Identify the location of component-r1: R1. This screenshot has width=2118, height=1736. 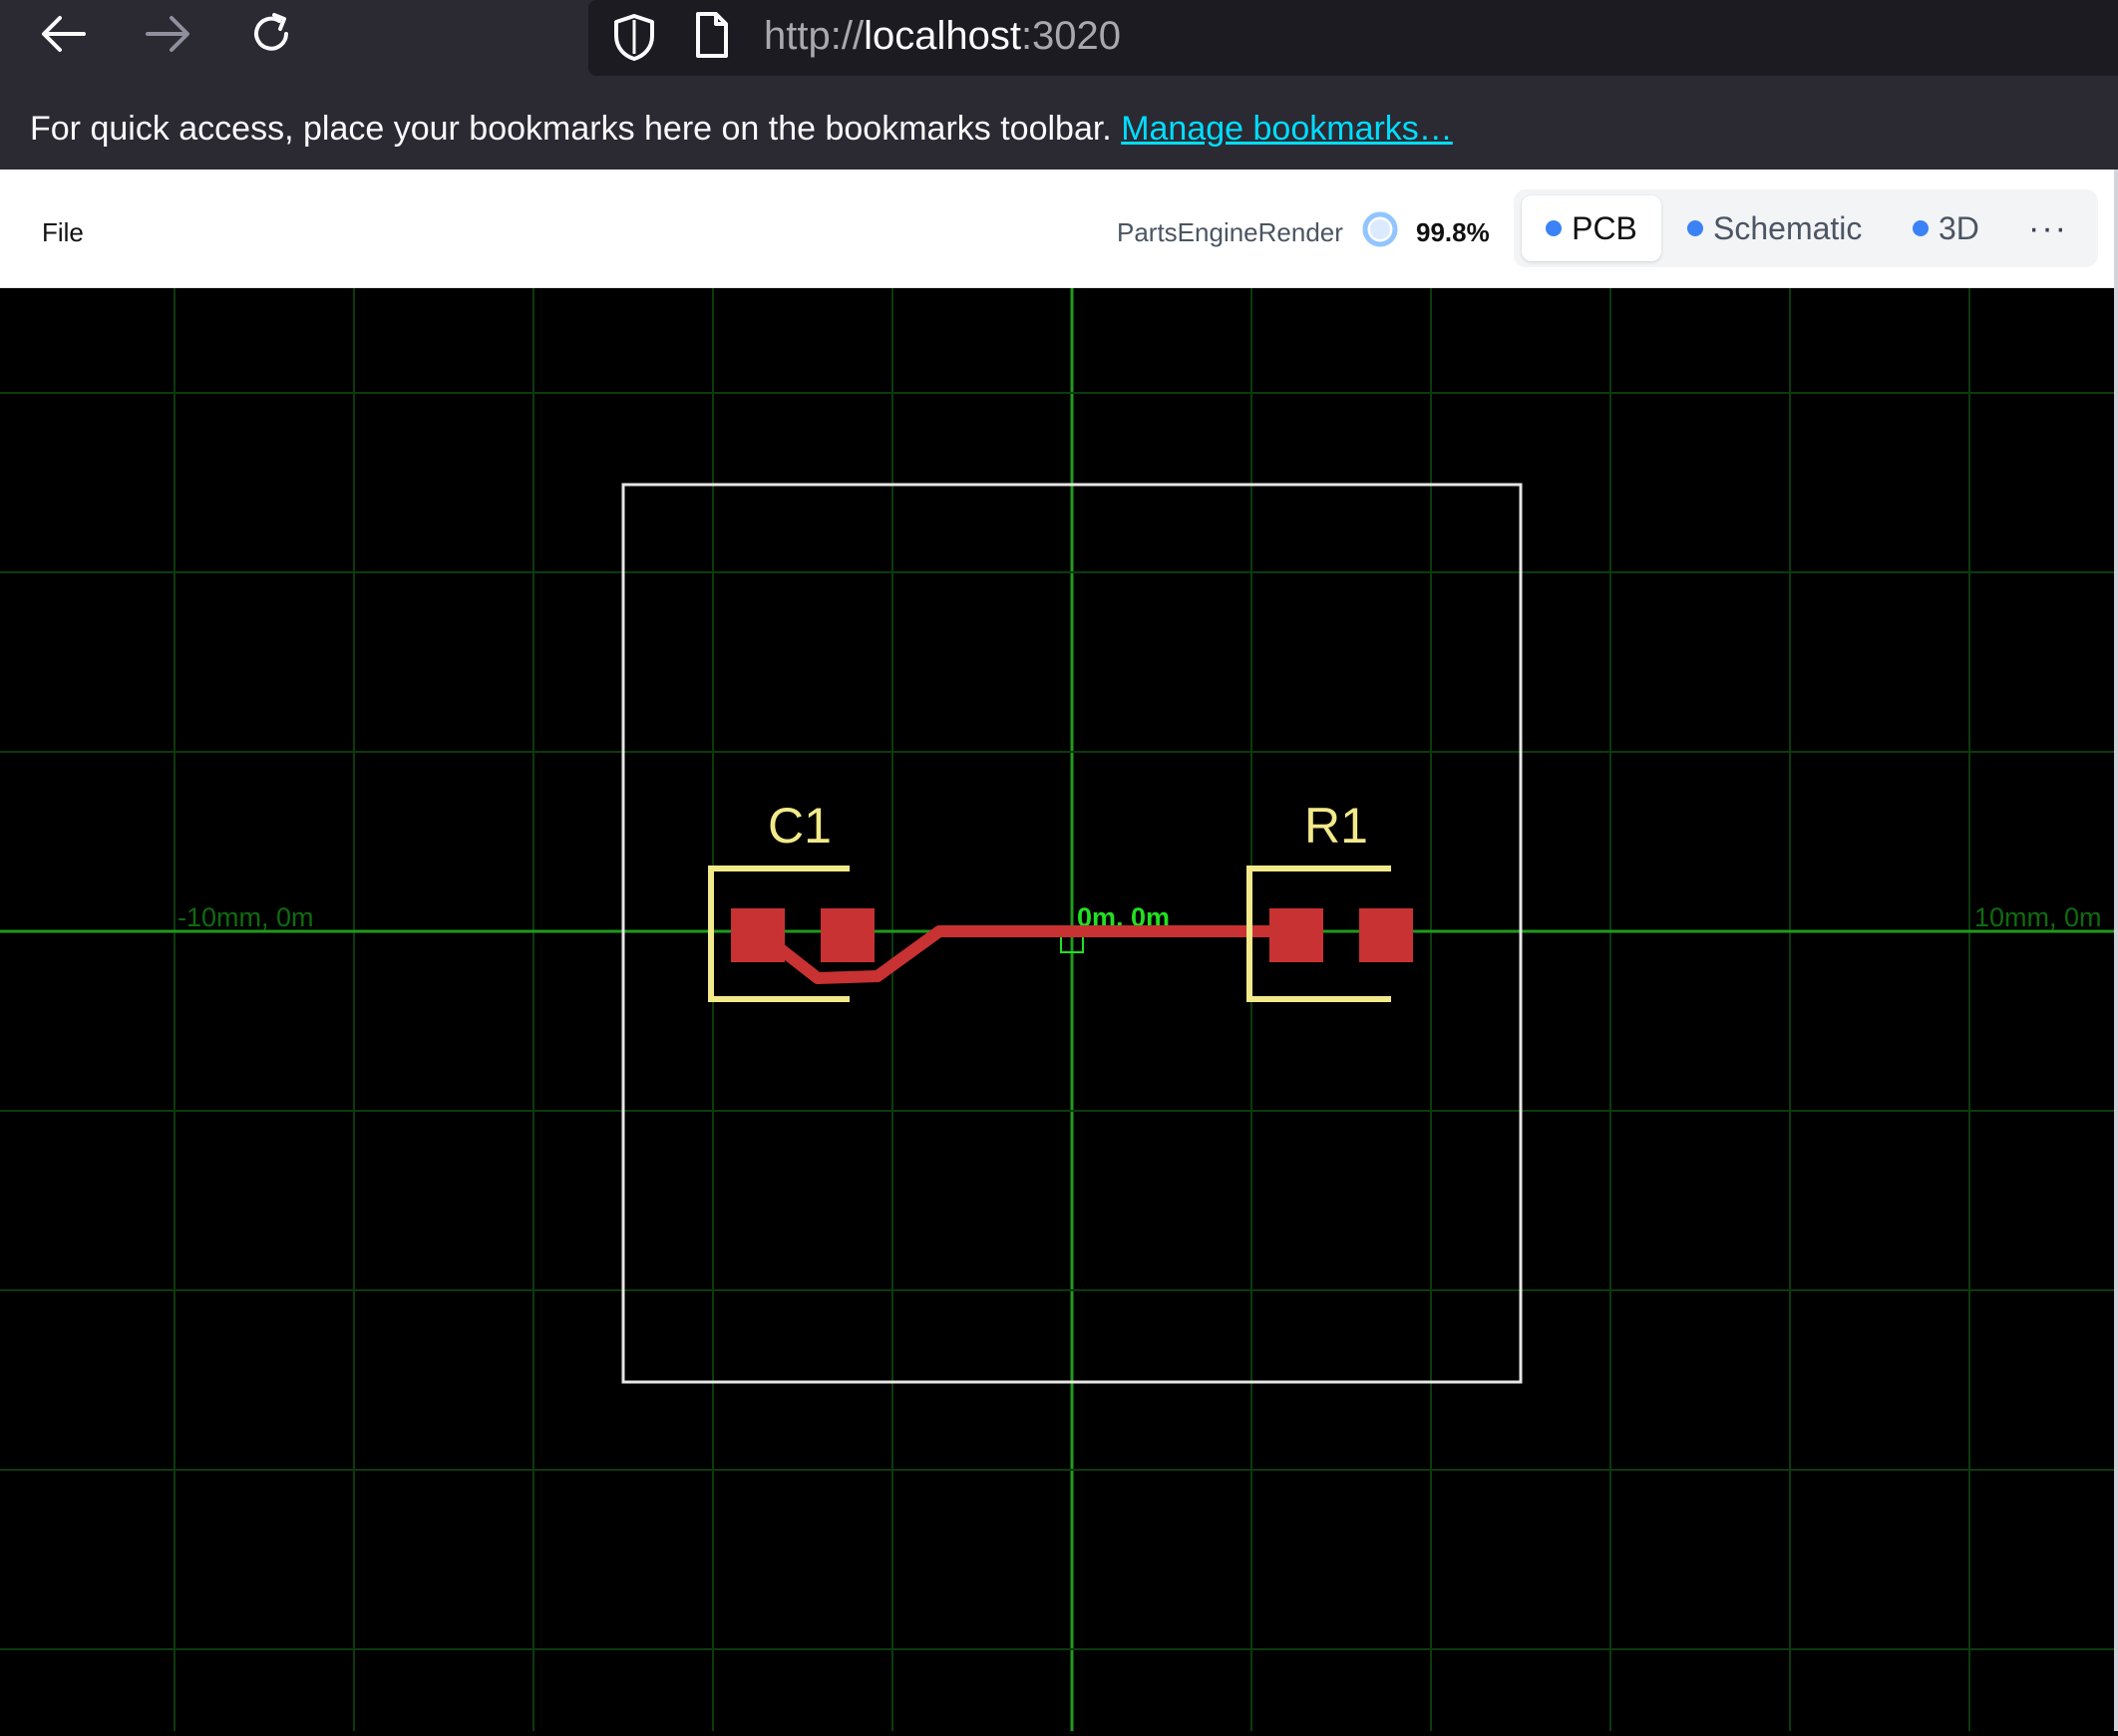
(1329, 900).